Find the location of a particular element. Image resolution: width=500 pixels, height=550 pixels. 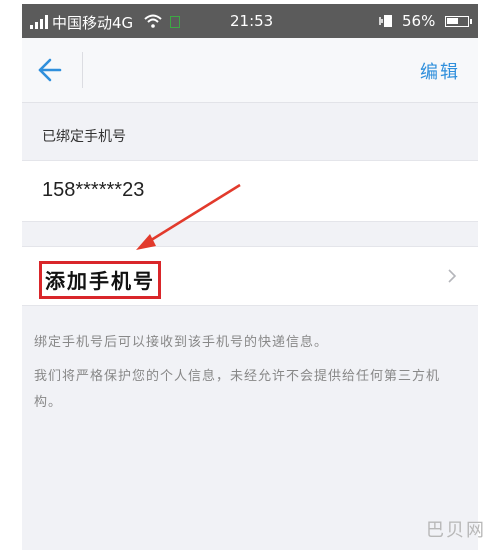

clock: 21:53 is located at coordinates (252, 21).